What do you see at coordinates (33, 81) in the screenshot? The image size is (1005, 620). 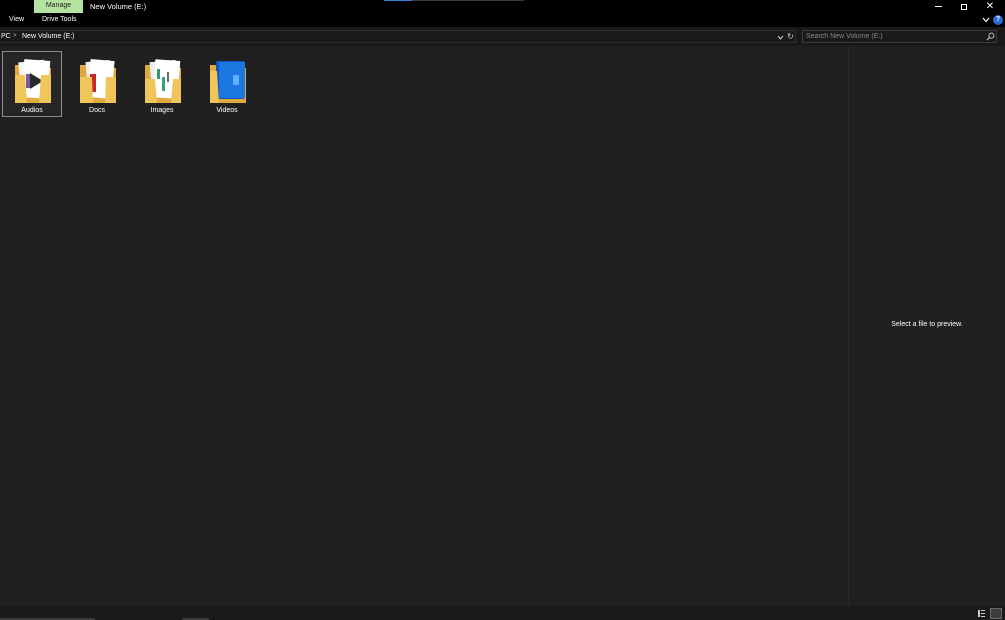 I see `folder-audio-icon` at bounding box center [33, 81].